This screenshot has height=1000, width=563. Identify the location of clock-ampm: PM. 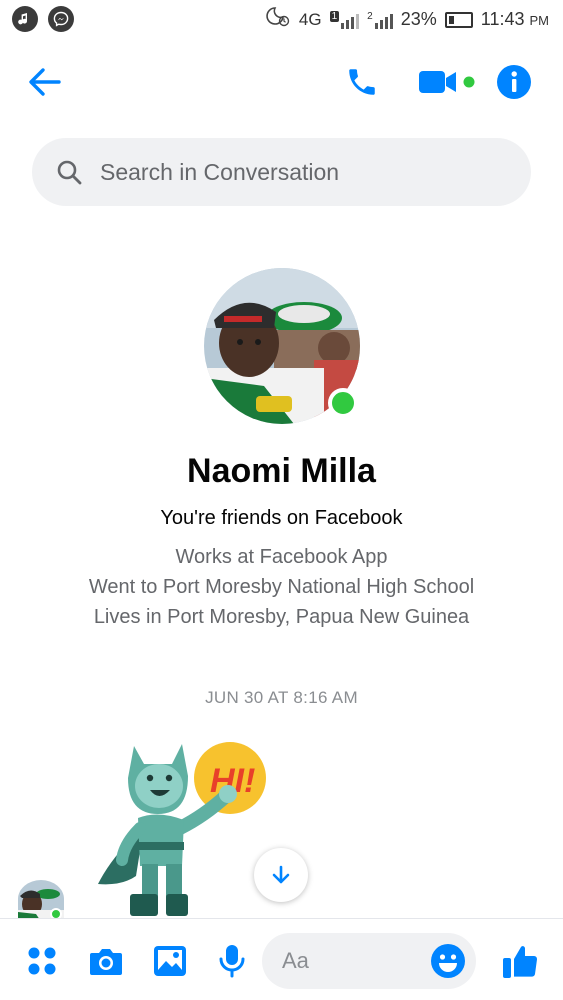
(539, 20).